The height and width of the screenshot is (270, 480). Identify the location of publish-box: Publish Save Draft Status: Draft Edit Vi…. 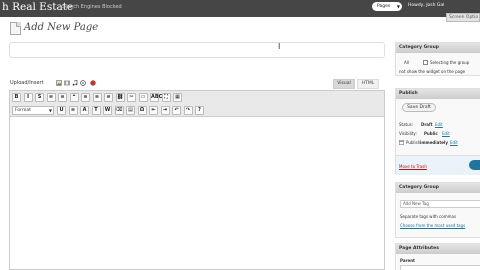
(437, 131).